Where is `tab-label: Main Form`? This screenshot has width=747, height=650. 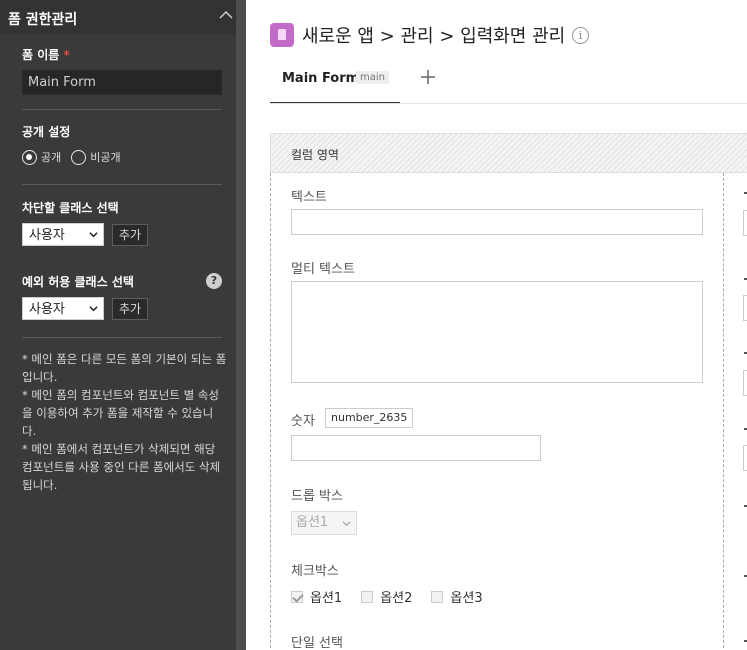
tab-label: Main Form is located at coordinates (321, 78).